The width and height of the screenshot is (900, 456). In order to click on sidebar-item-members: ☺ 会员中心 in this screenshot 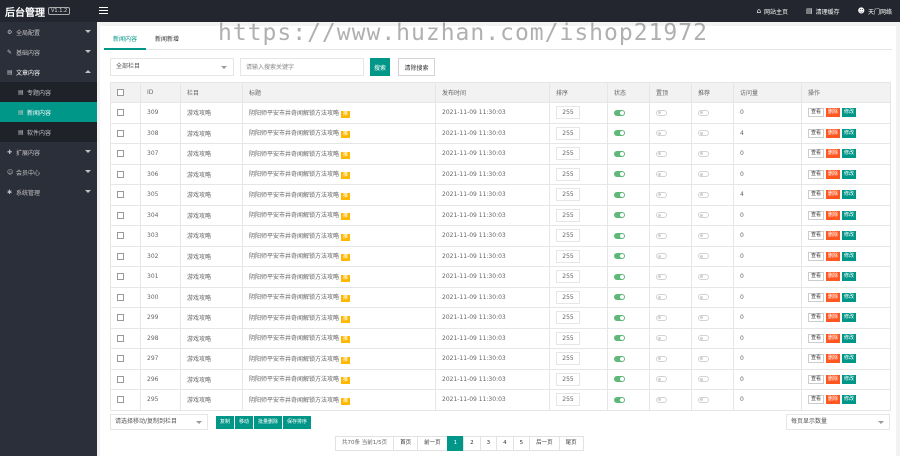, I will do `click(48, 172)`.